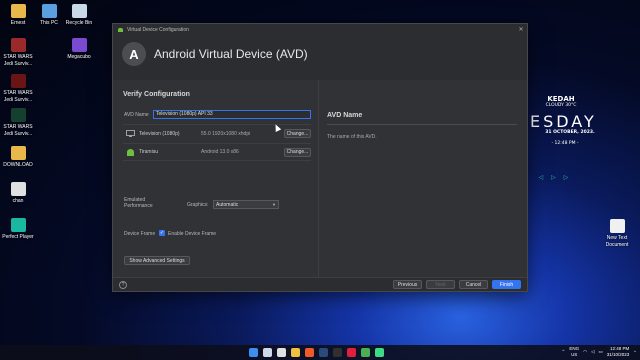 The height and width of the screenshot is (360, 640). I want to click on graphics-label: Graphics:, so click(198, 205).